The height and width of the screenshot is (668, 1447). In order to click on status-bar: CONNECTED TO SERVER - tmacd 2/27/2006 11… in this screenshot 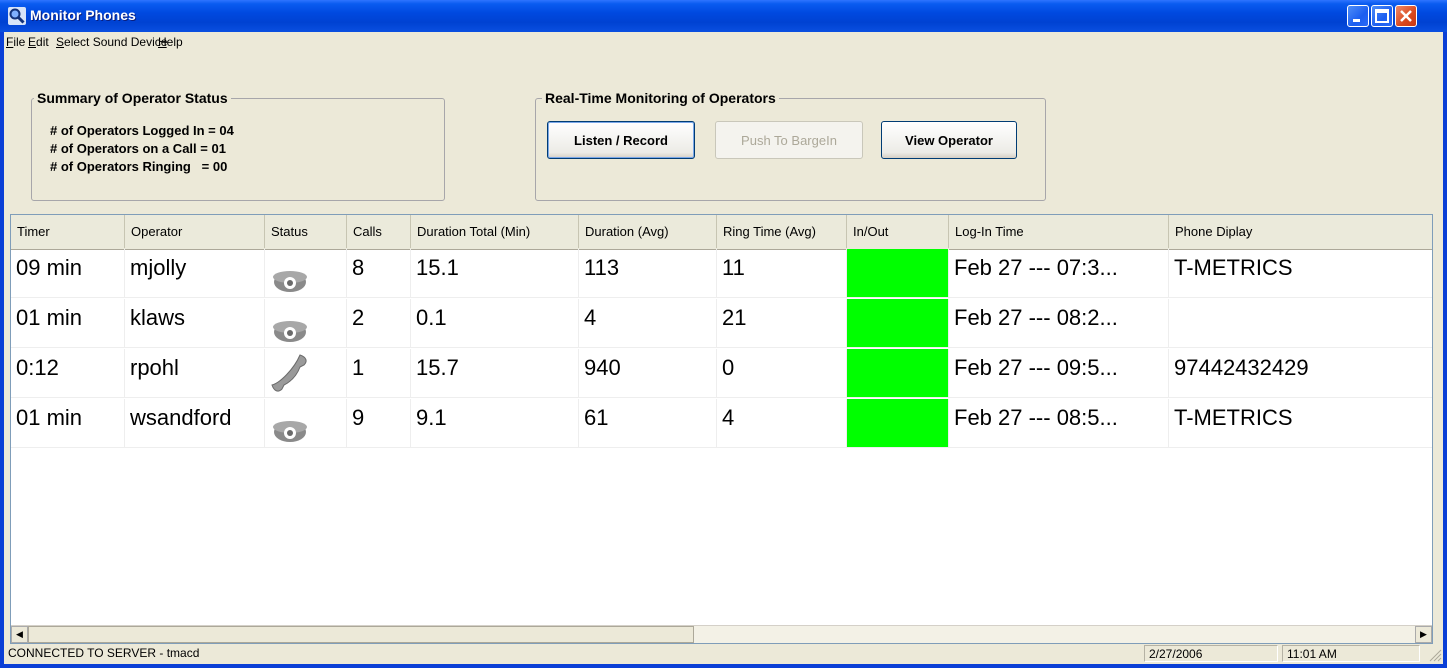, I will do `click(723, 653)`.